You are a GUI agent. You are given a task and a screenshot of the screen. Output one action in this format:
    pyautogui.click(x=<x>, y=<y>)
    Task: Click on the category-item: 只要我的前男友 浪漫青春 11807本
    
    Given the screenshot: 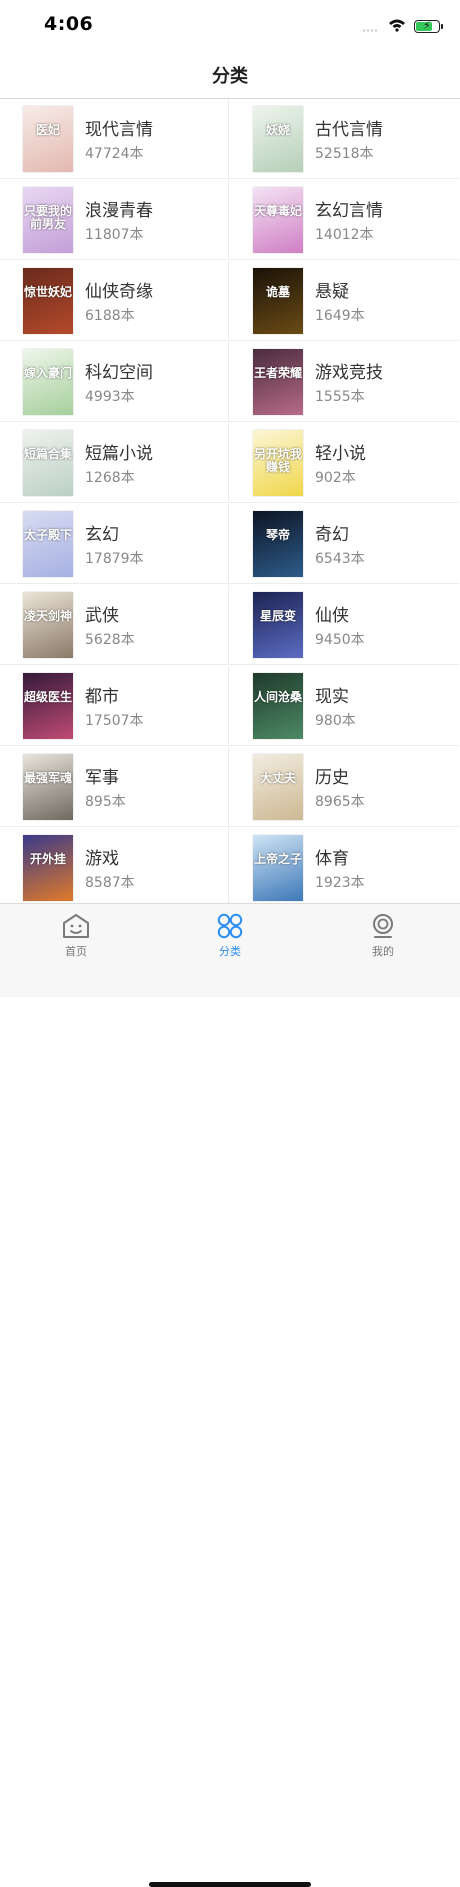 What is the action you would take?
    pyautogui.click(x=114, y=220)
    